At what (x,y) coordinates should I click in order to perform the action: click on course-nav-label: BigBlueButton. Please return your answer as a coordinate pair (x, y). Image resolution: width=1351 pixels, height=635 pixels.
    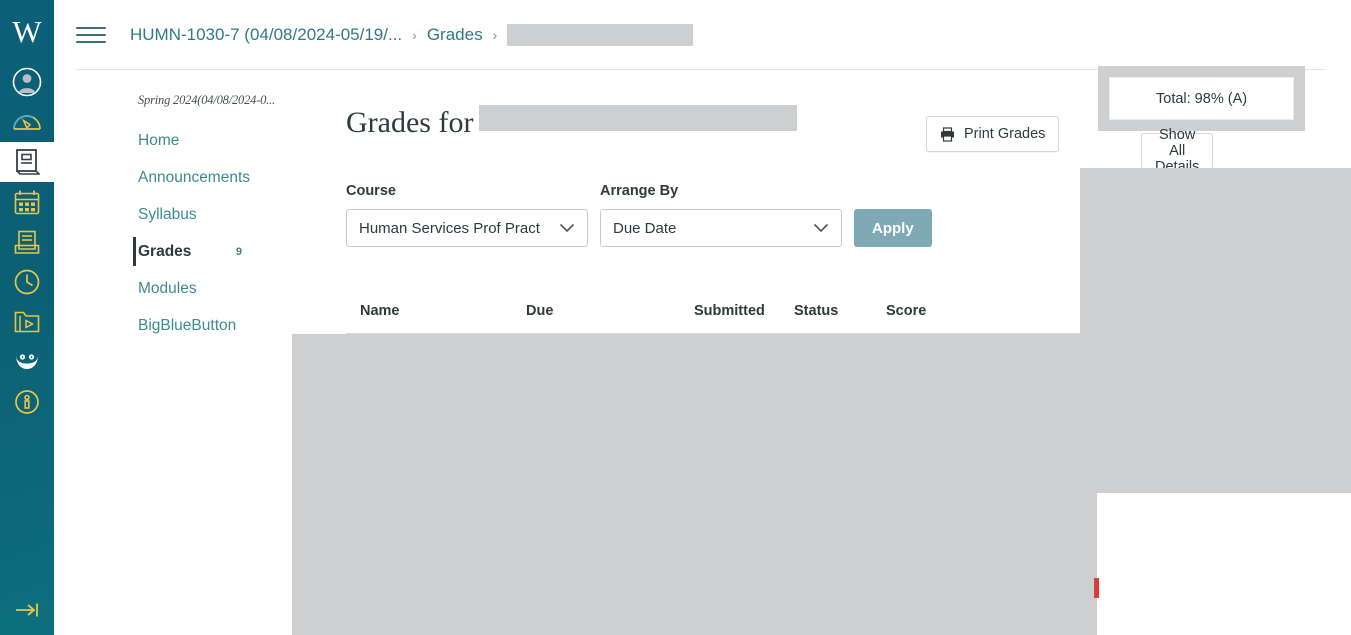
    Looking at the image, I should click on (187, 325).